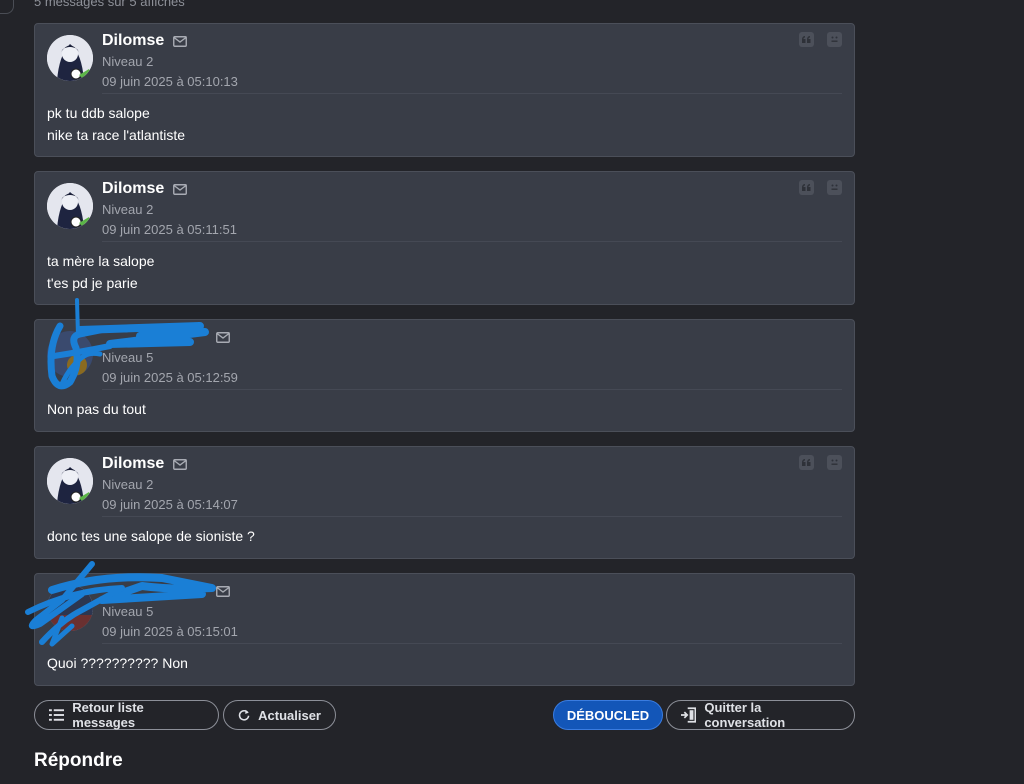  I want to click on message-date: 09 juin 2025 à 05:11:51, so click(169, 229).